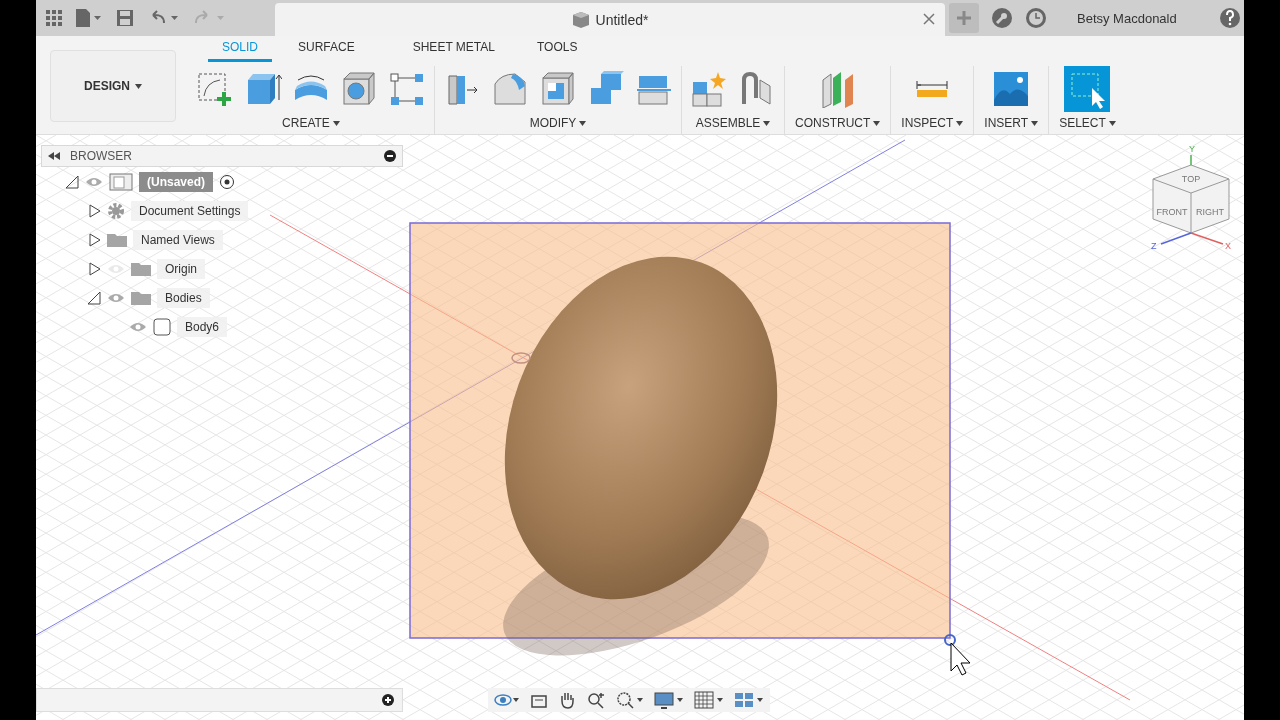 The width and height of the screenshot is (1280, 720). What do you see at coordinates (669, 700) in the screenshot?
I see `display-icon` at bounding box center [669, 700].